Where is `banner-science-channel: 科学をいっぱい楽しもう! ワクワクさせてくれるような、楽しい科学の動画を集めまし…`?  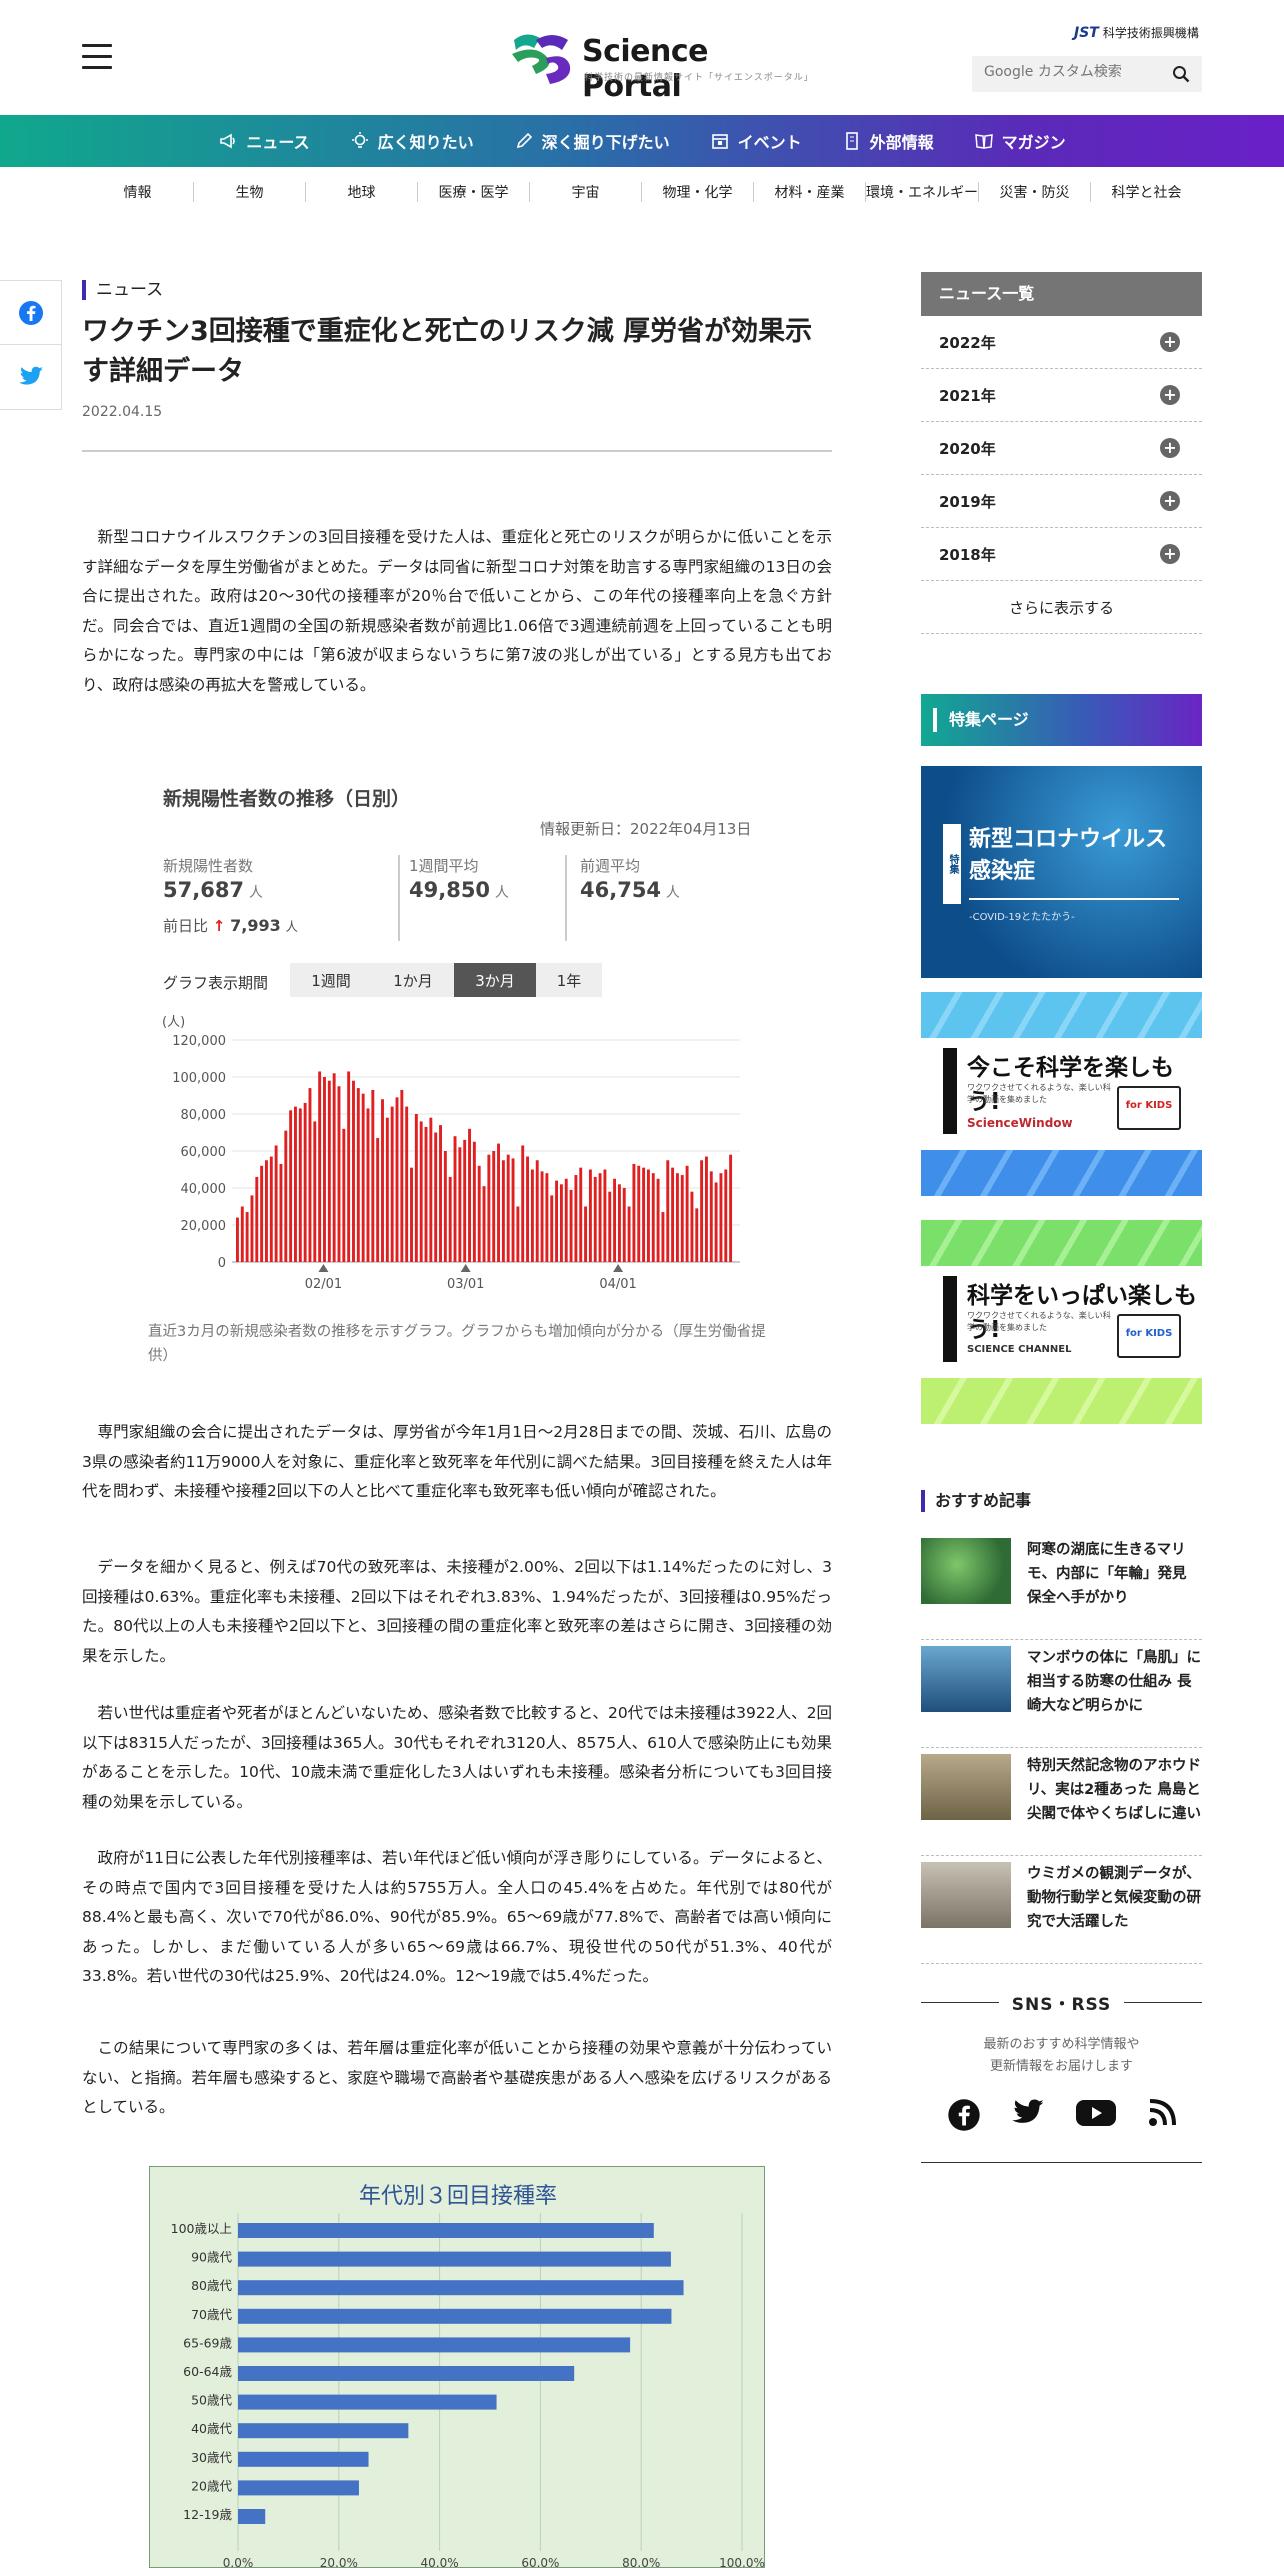
banner-science-channel: 科学をいっぱい楽しもう! ワクワクさせてくれるような、楽しい科学の動画を集めまし… is located at coordinates (1061, 1322).